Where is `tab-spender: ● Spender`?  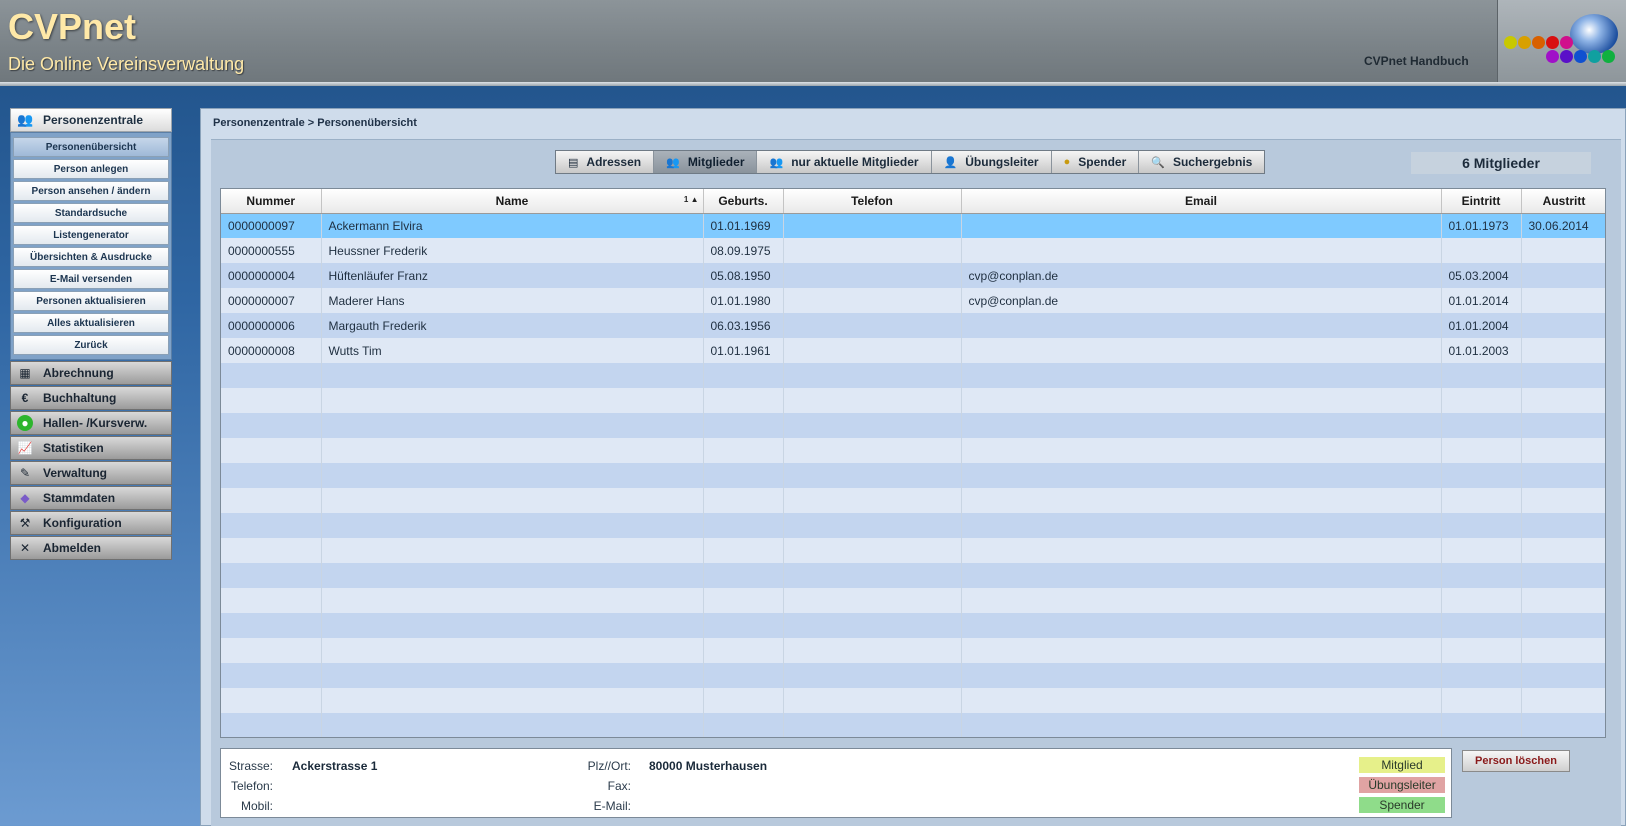
tab-spender: ● Spender is located at coordinates (1095, 162).